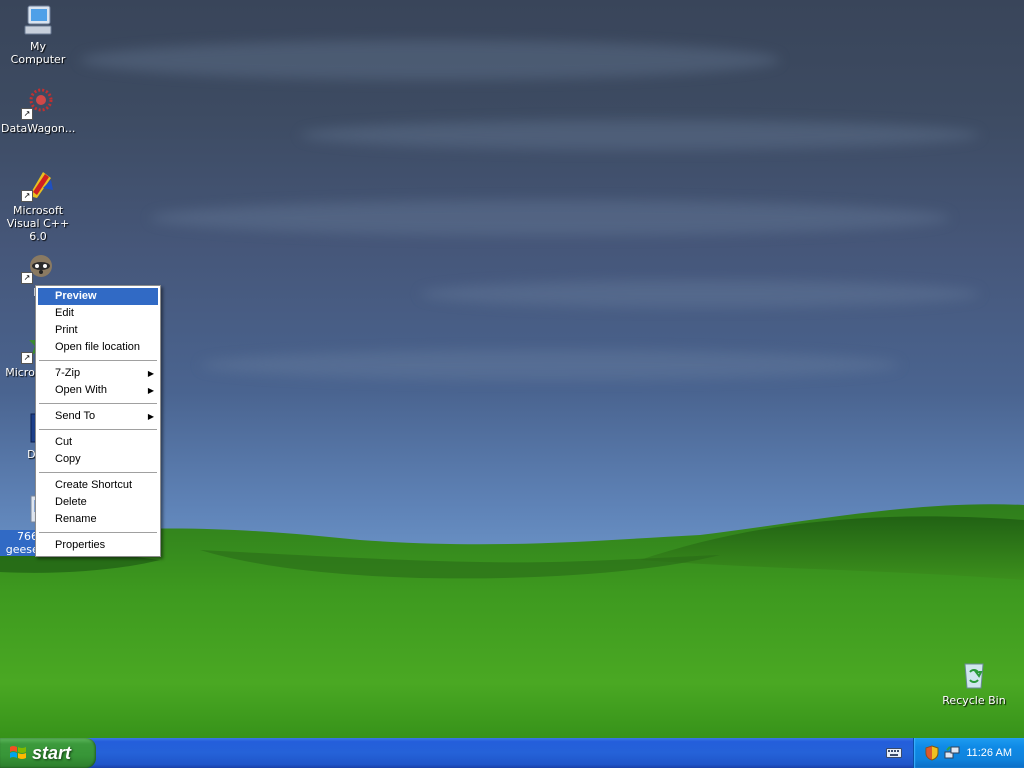 The image size is (1024, 768). What do you see at coordinates (76, 519) in the screenshot?
I see `menu-item-label: Rename` at bounding box center [76, 519].